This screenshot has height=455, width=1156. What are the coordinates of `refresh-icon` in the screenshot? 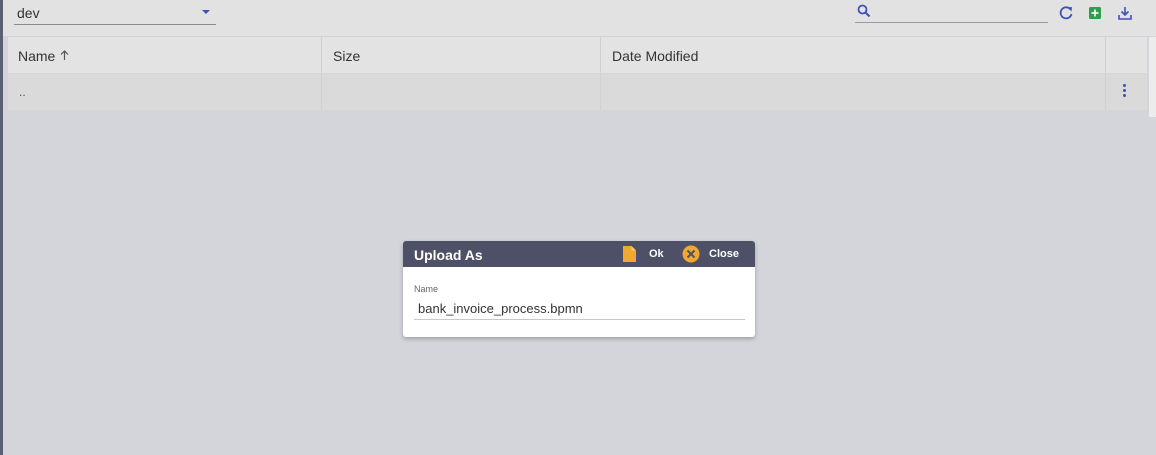 It's located at (1066, 13).